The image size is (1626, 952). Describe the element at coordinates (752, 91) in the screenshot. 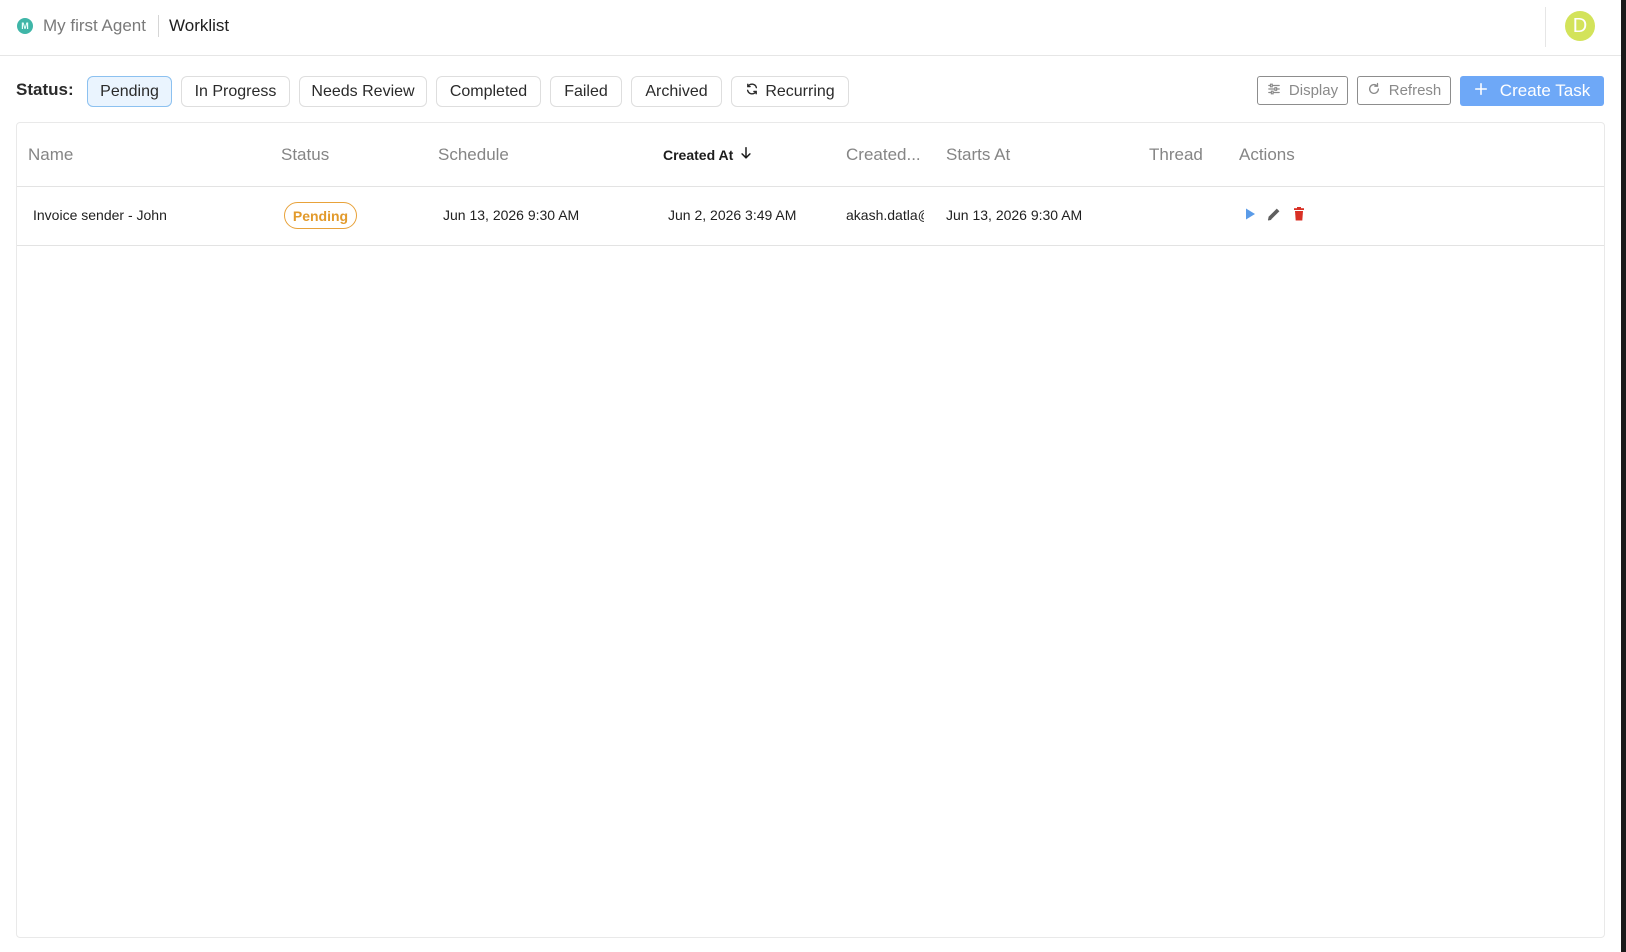

I see `recurring-icon` at that location.